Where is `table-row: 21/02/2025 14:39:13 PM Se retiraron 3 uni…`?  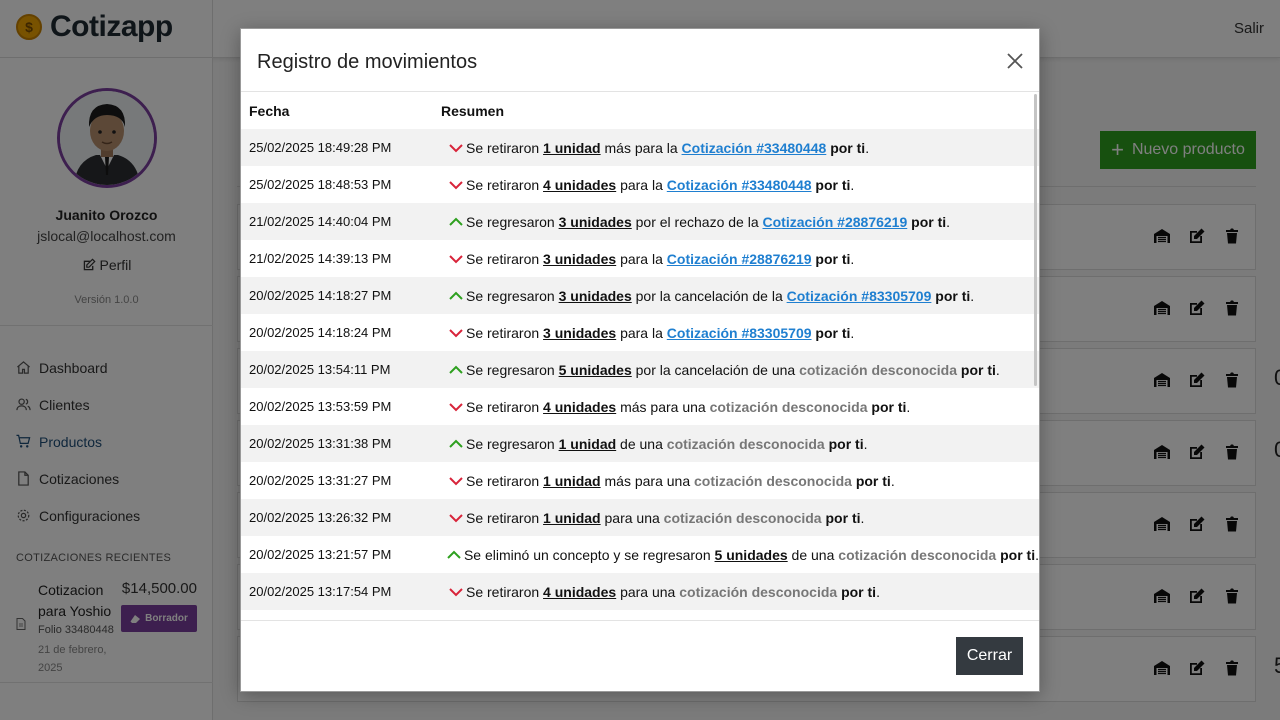
table-row: 21/02/2025 14:39:13 PM Se retiraron 3 uni… is located at coordinates (640, 258).